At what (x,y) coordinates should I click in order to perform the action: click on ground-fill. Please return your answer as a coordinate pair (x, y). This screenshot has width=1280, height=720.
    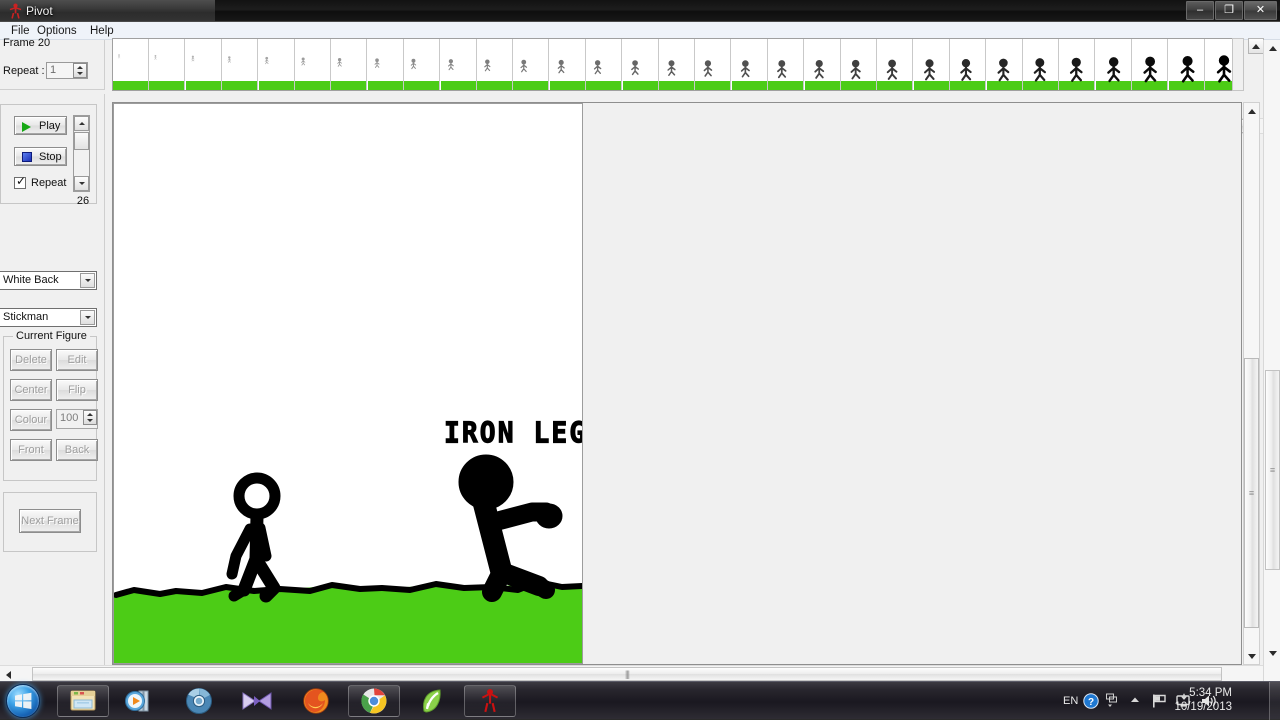
    Looking at the image, I should click on (348, 623).